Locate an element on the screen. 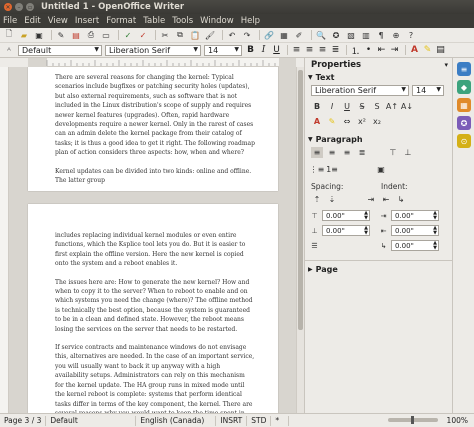 This screenshot has width=474, height=427. sidebar-subscript-icon: x₂ is located at coordinates (377, 121).